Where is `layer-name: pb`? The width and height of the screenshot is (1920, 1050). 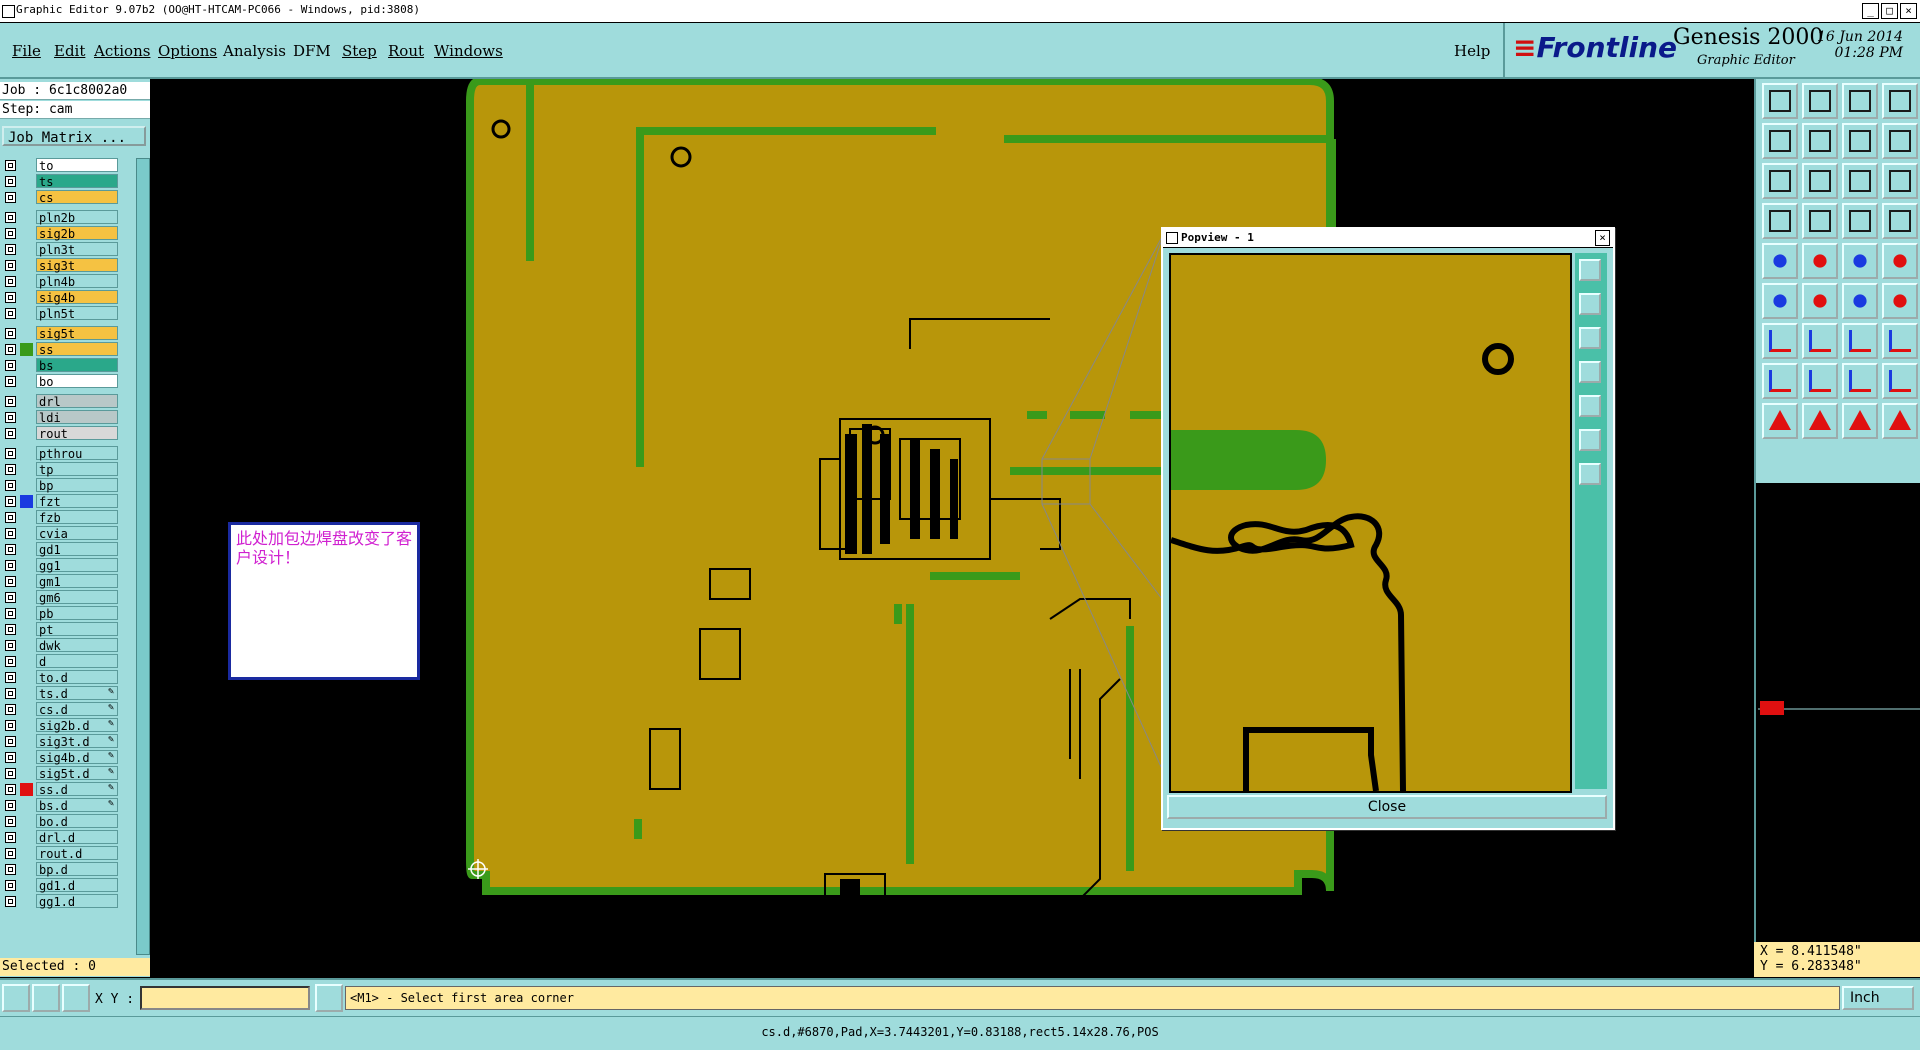
layer-name: pb is located at coordinates (77, 613).